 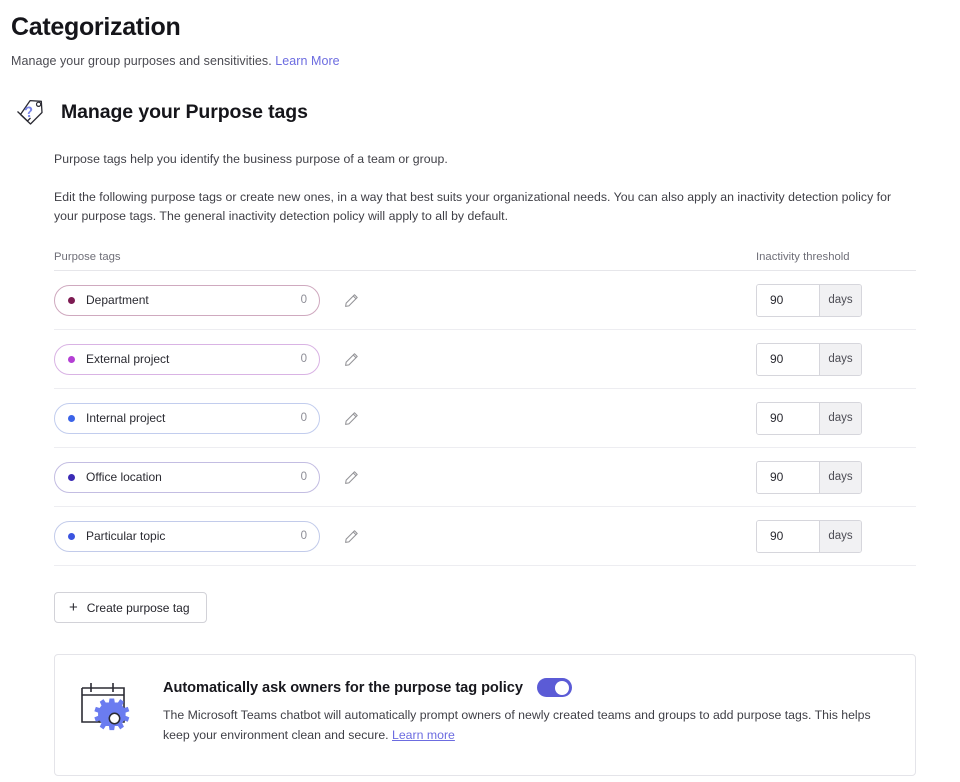 What do you see at coordinates (485, 537) in the screenshot?
I see `table-row: Particular topic 0 days` at bounding box center [485, 537].